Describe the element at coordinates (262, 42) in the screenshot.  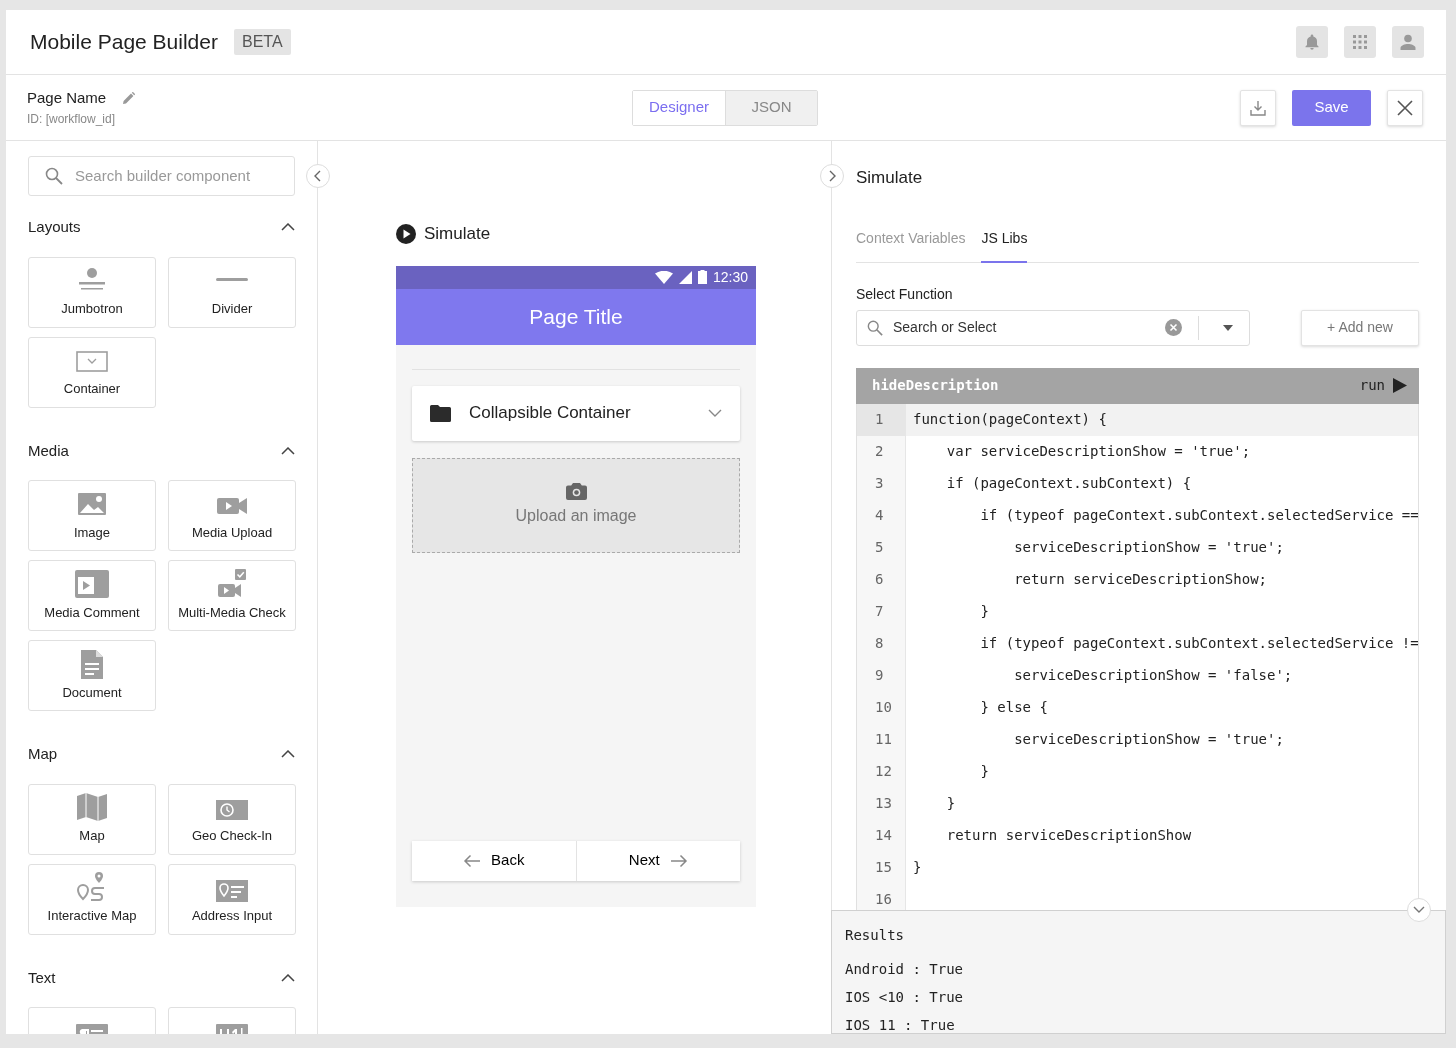
I see `beta-label: BETA` at that location.